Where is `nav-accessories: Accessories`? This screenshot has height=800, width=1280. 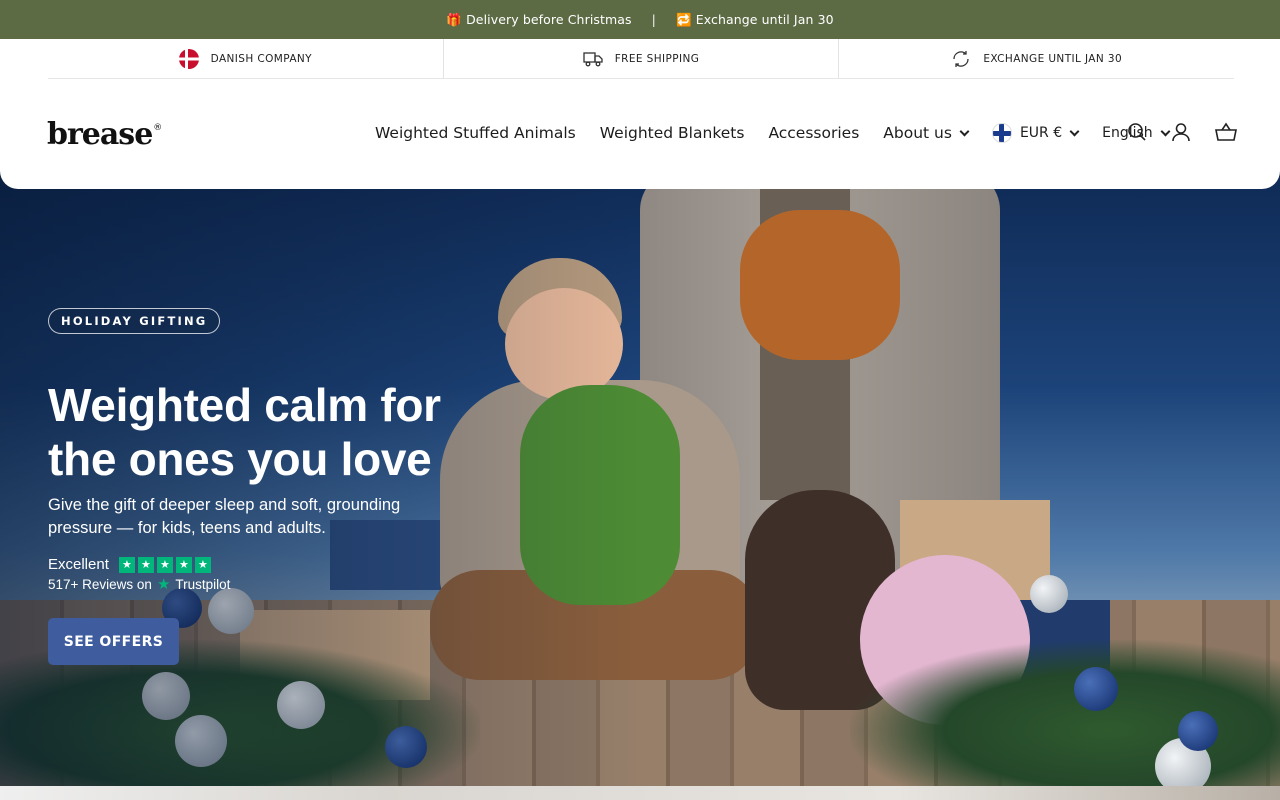
nav-accessories: Accessories is located at coordinates (813, 133).